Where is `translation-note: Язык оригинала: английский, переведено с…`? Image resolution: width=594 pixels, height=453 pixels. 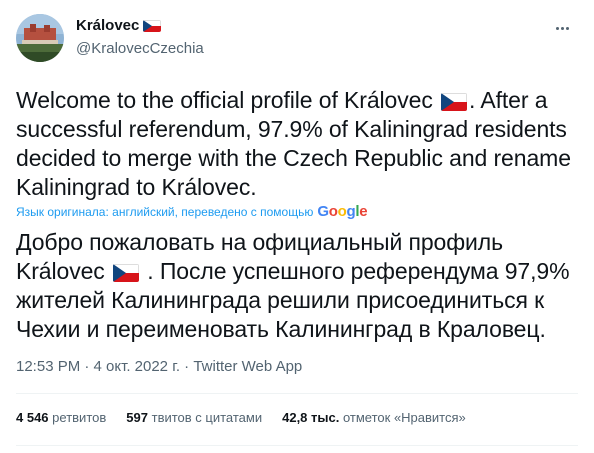
translation-note: Язык оригинала: английский, переведено с… is located at coordinates (192, 211).